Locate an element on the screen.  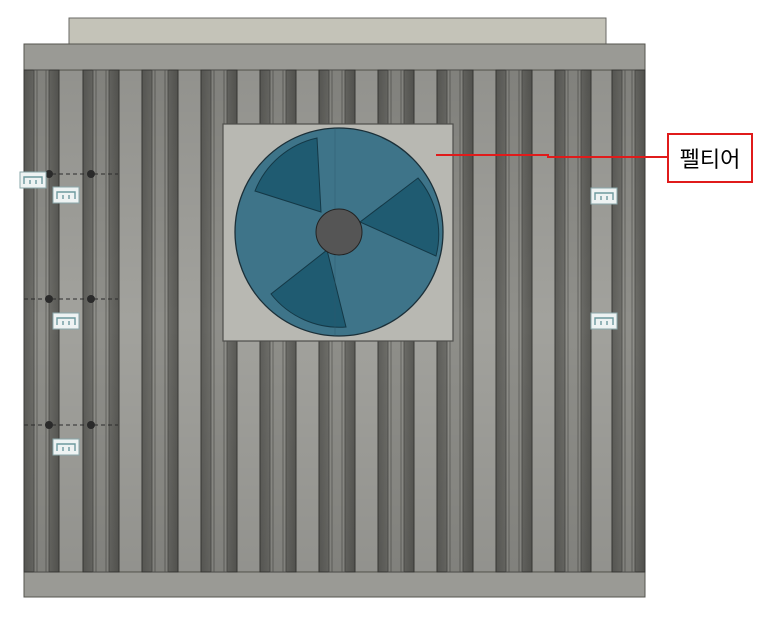
callout-label-box: 펠티어 is located at coordinates (710, 158).